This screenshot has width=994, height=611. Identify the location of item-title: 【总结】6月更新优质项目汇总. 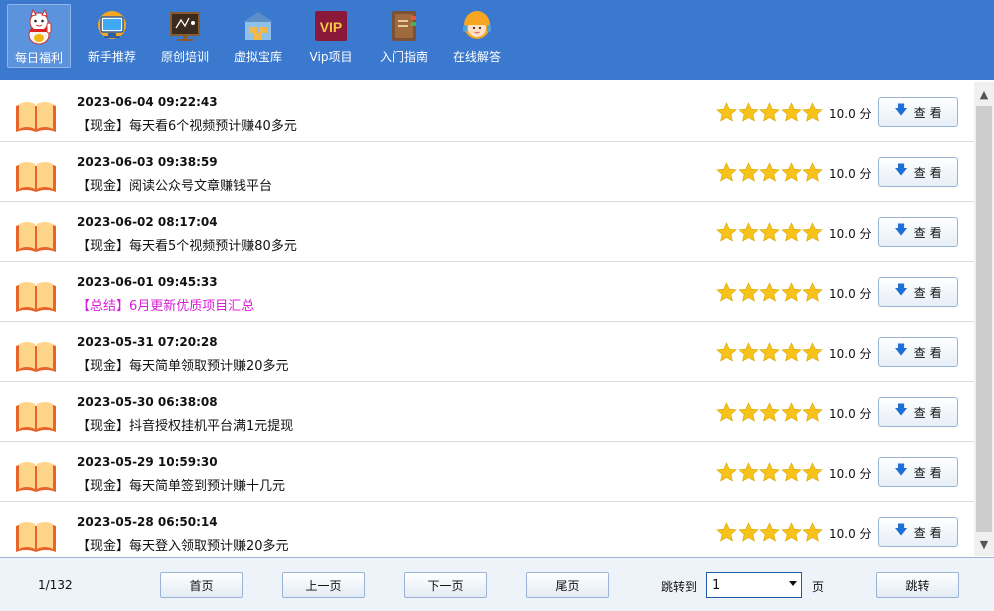
(165, 304).